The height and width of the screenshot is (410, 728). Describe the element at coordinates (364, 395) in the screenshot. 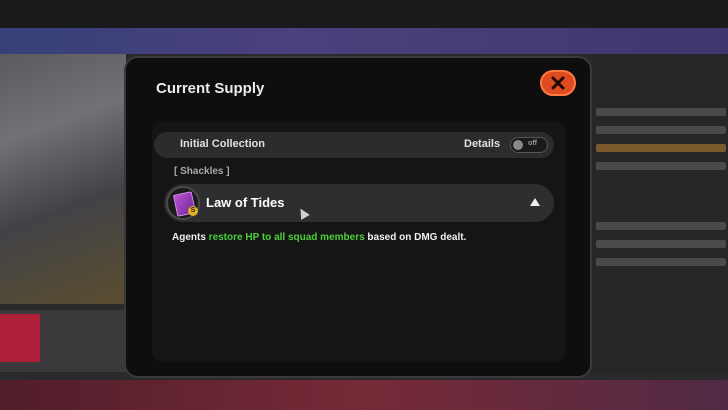

I see `background-bottom-band` at that location.